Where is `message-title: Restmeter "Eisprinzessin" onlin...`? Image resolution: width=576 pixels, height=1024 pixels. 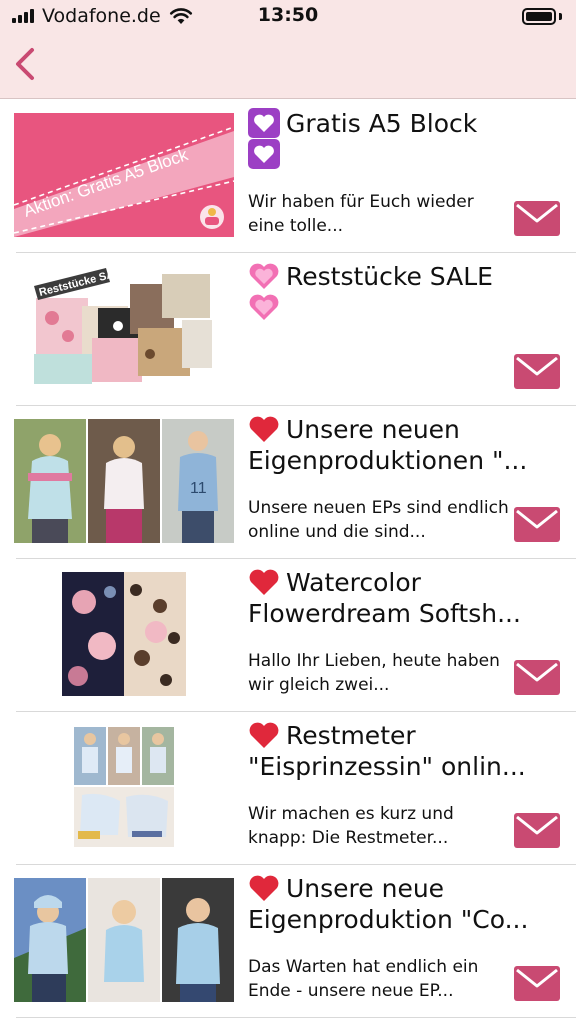 message-title: Restmeter "Eisprinzessin" onlin... is located at coordinates (387, 751).